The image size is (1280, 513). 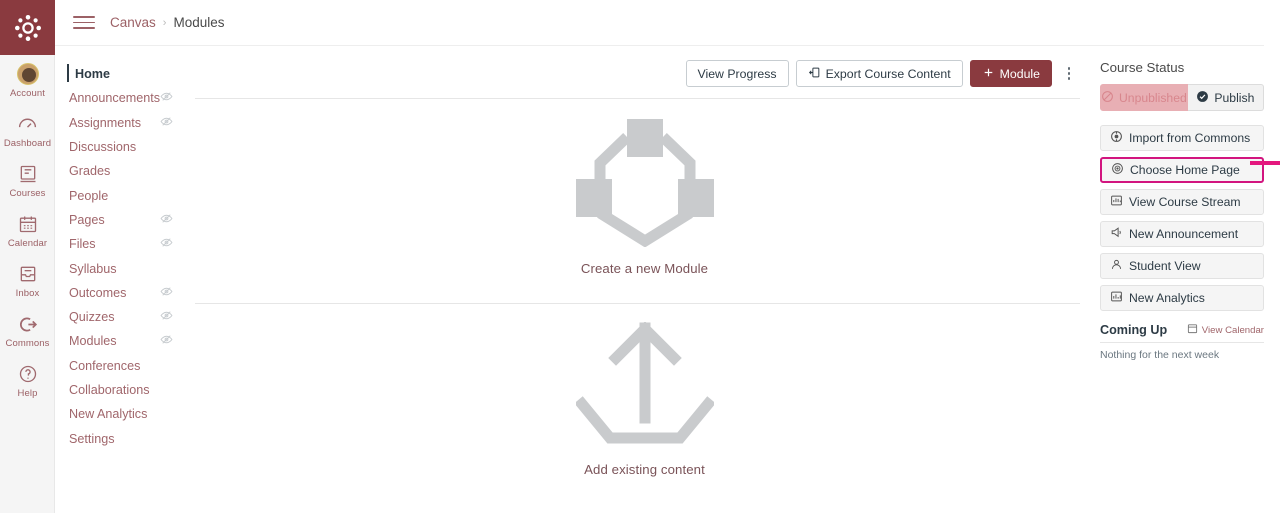 I want to click on rail-item-dashboard: Dashboard, so click(x=27, y=130).